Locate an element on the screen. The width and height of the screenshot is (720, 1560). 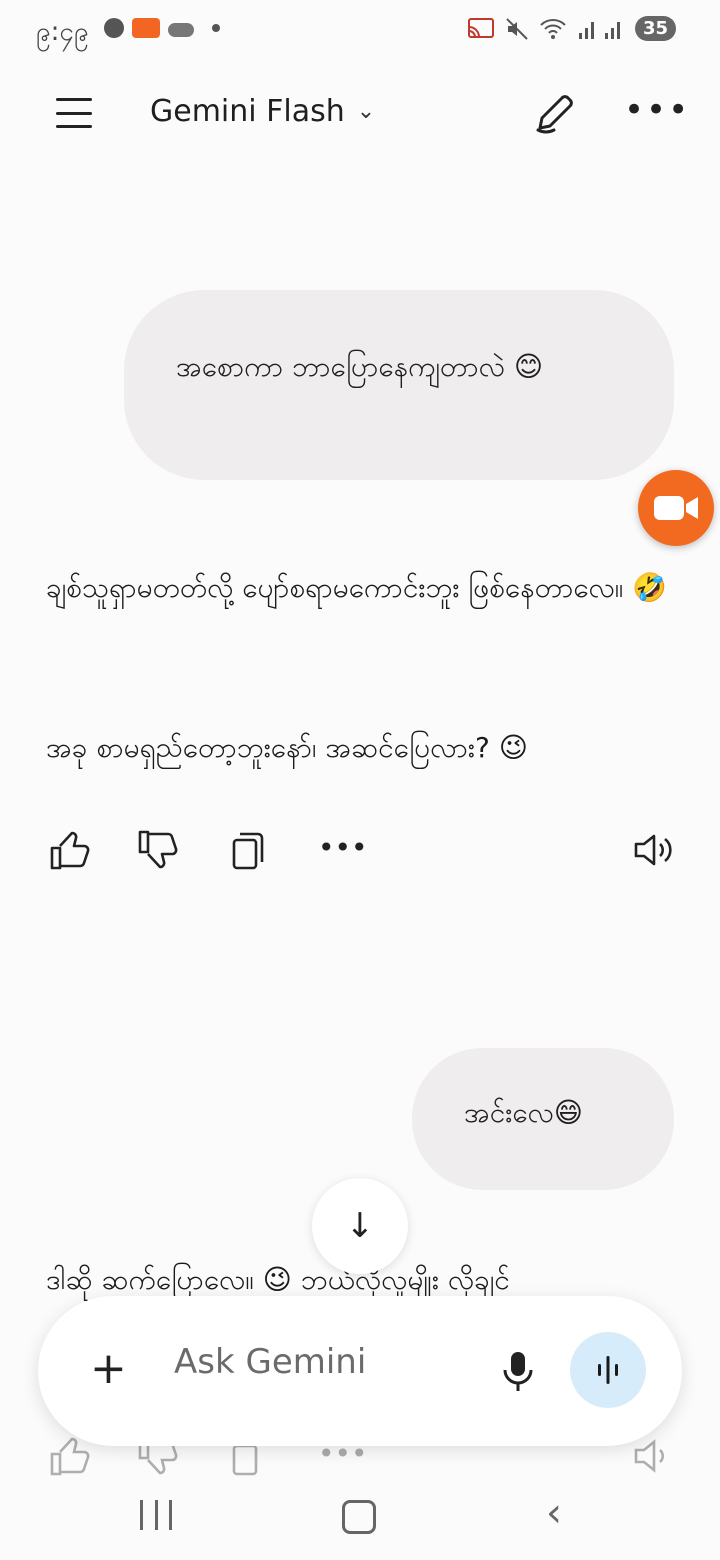
new-chat-edit-icon is located at coordinates (555, 113).